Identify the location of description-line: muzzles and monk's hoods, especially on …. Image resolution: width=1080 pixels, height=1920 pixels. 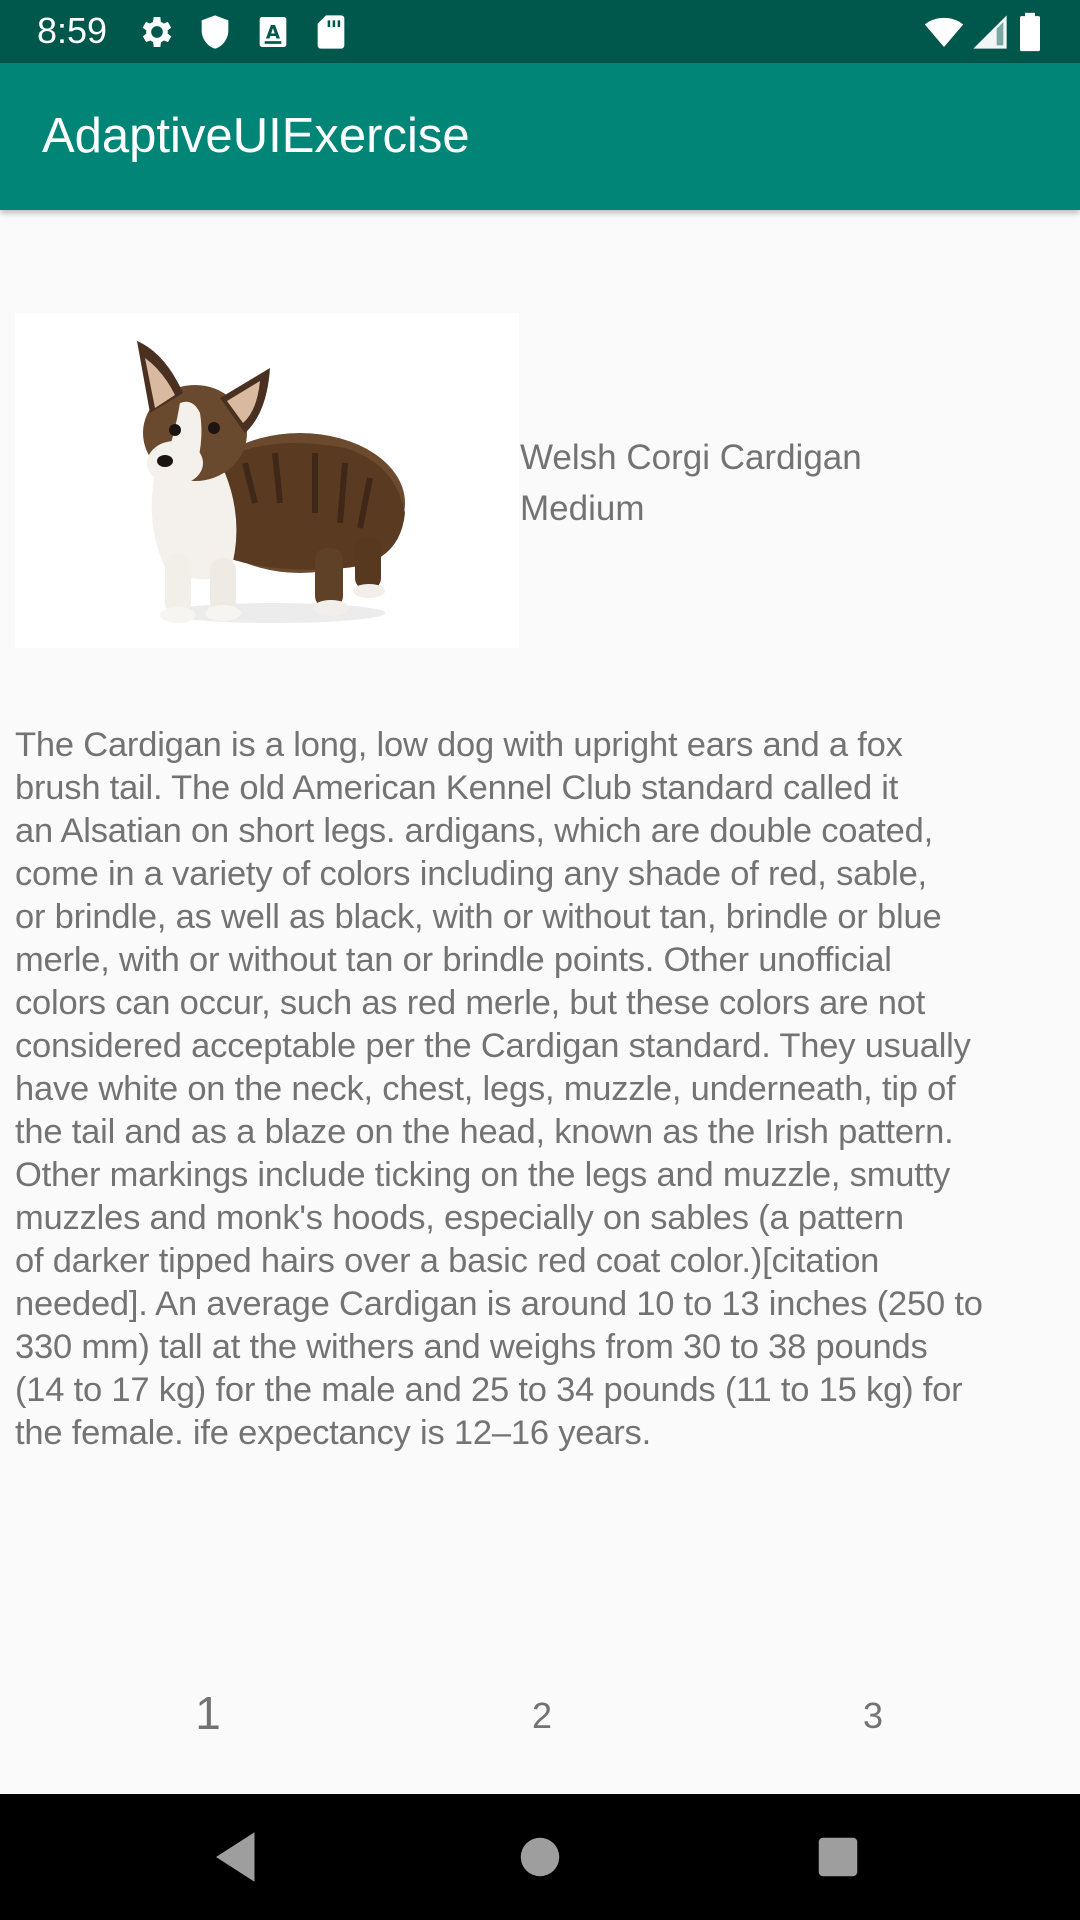
(459, 1218).